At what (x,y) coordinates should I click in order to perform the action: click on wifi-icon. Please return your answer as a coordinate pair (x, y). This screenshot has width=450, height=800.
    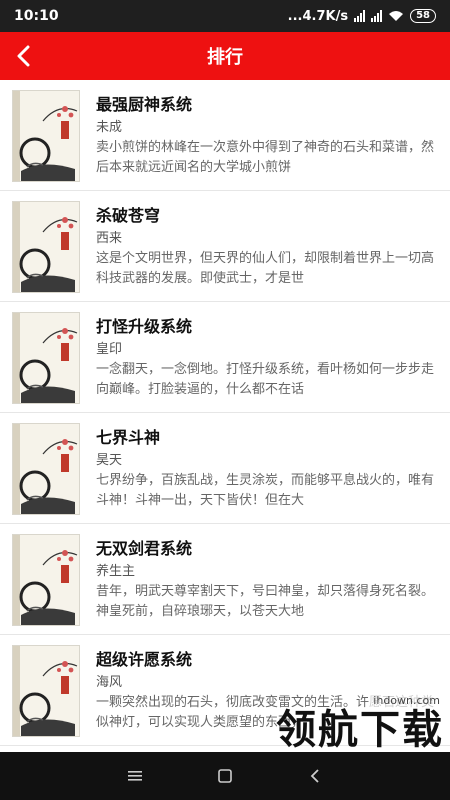
    Looking at the image, I should click on (396, 16).